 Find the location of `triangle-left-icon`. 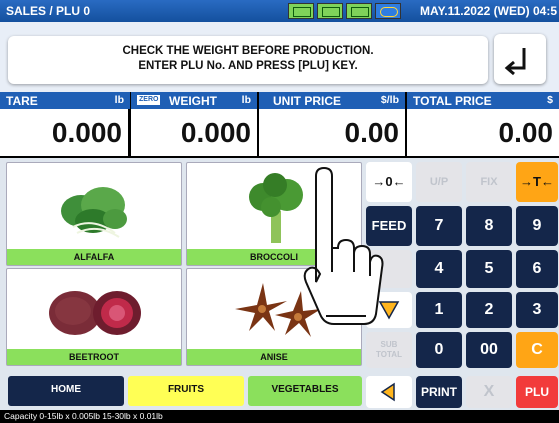

triangle-left-icon is located at coordinates (387, 392).